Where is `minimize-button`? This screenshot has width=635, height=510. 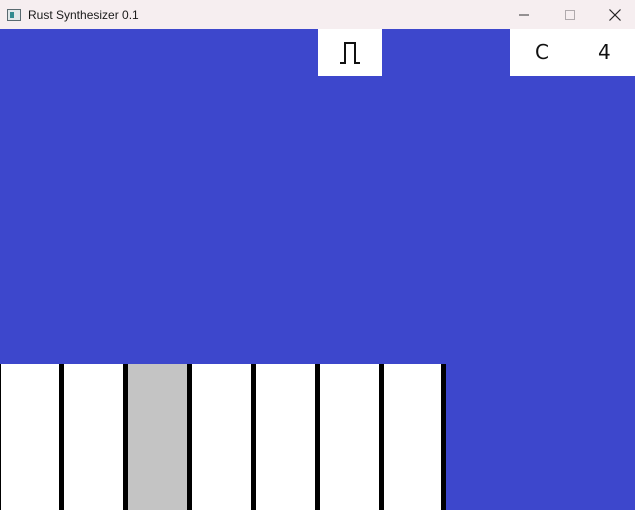 minimize-button is located at coordinates (524, 14).